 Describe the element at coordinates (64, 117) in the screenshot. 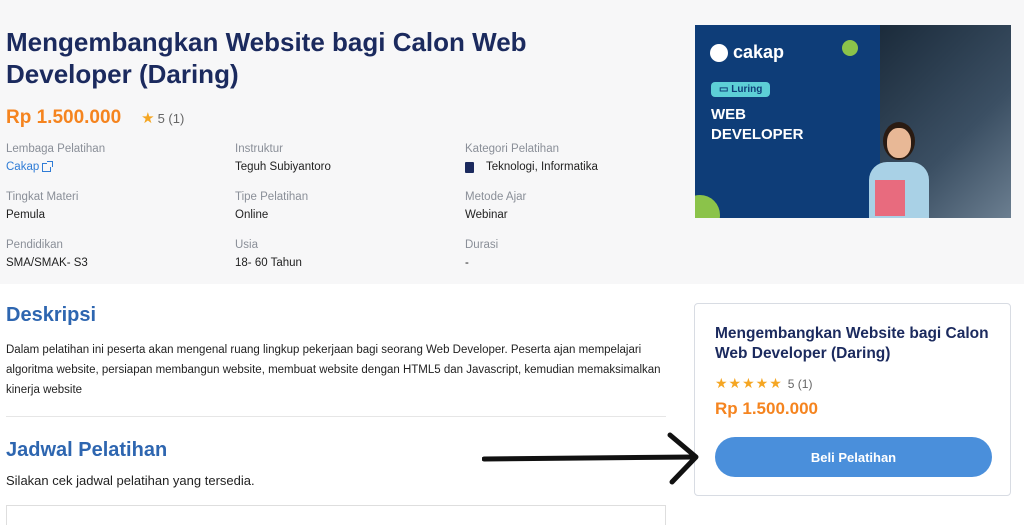

I see `course-price: Rp 1.500.000` at that location.